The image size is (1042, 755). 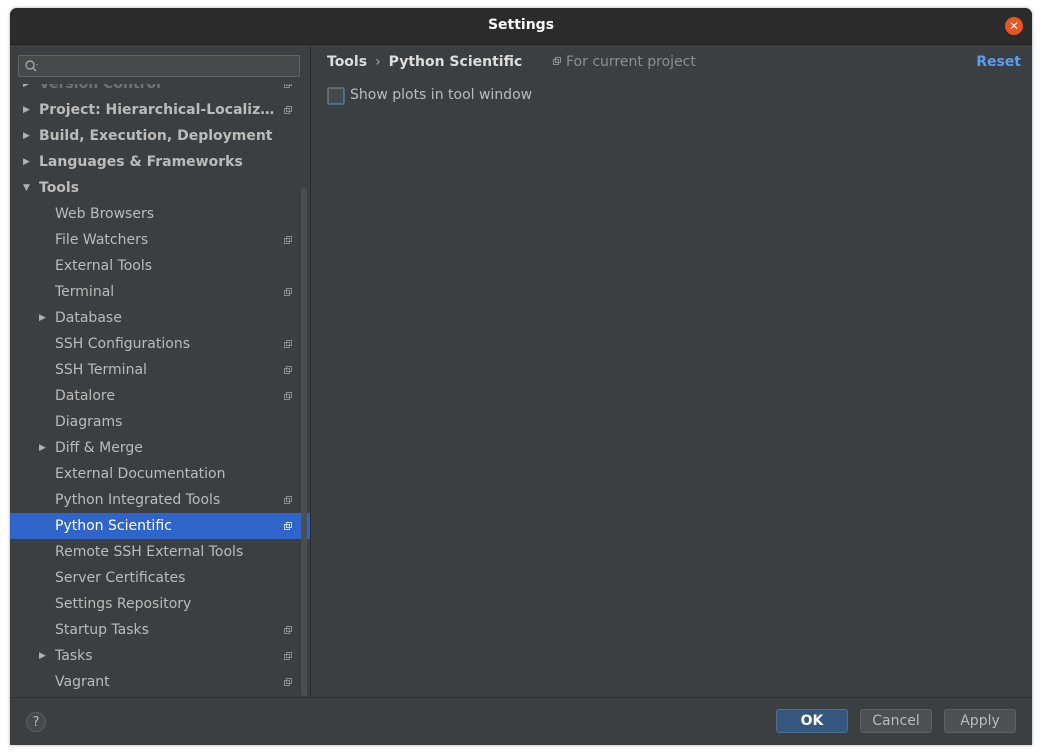 I want to click on sidebar-item-label: Python Scientific, so click(x=113, y=526).